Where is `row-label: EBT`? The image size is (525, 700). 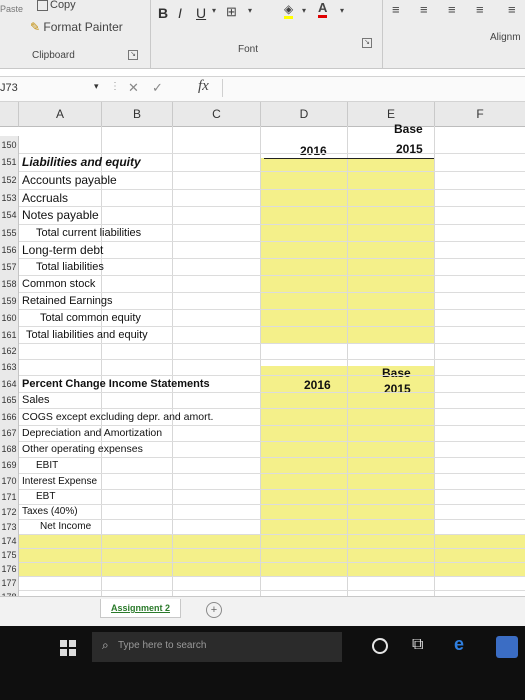 row-label: EBT is located at coordinates (45, 496).